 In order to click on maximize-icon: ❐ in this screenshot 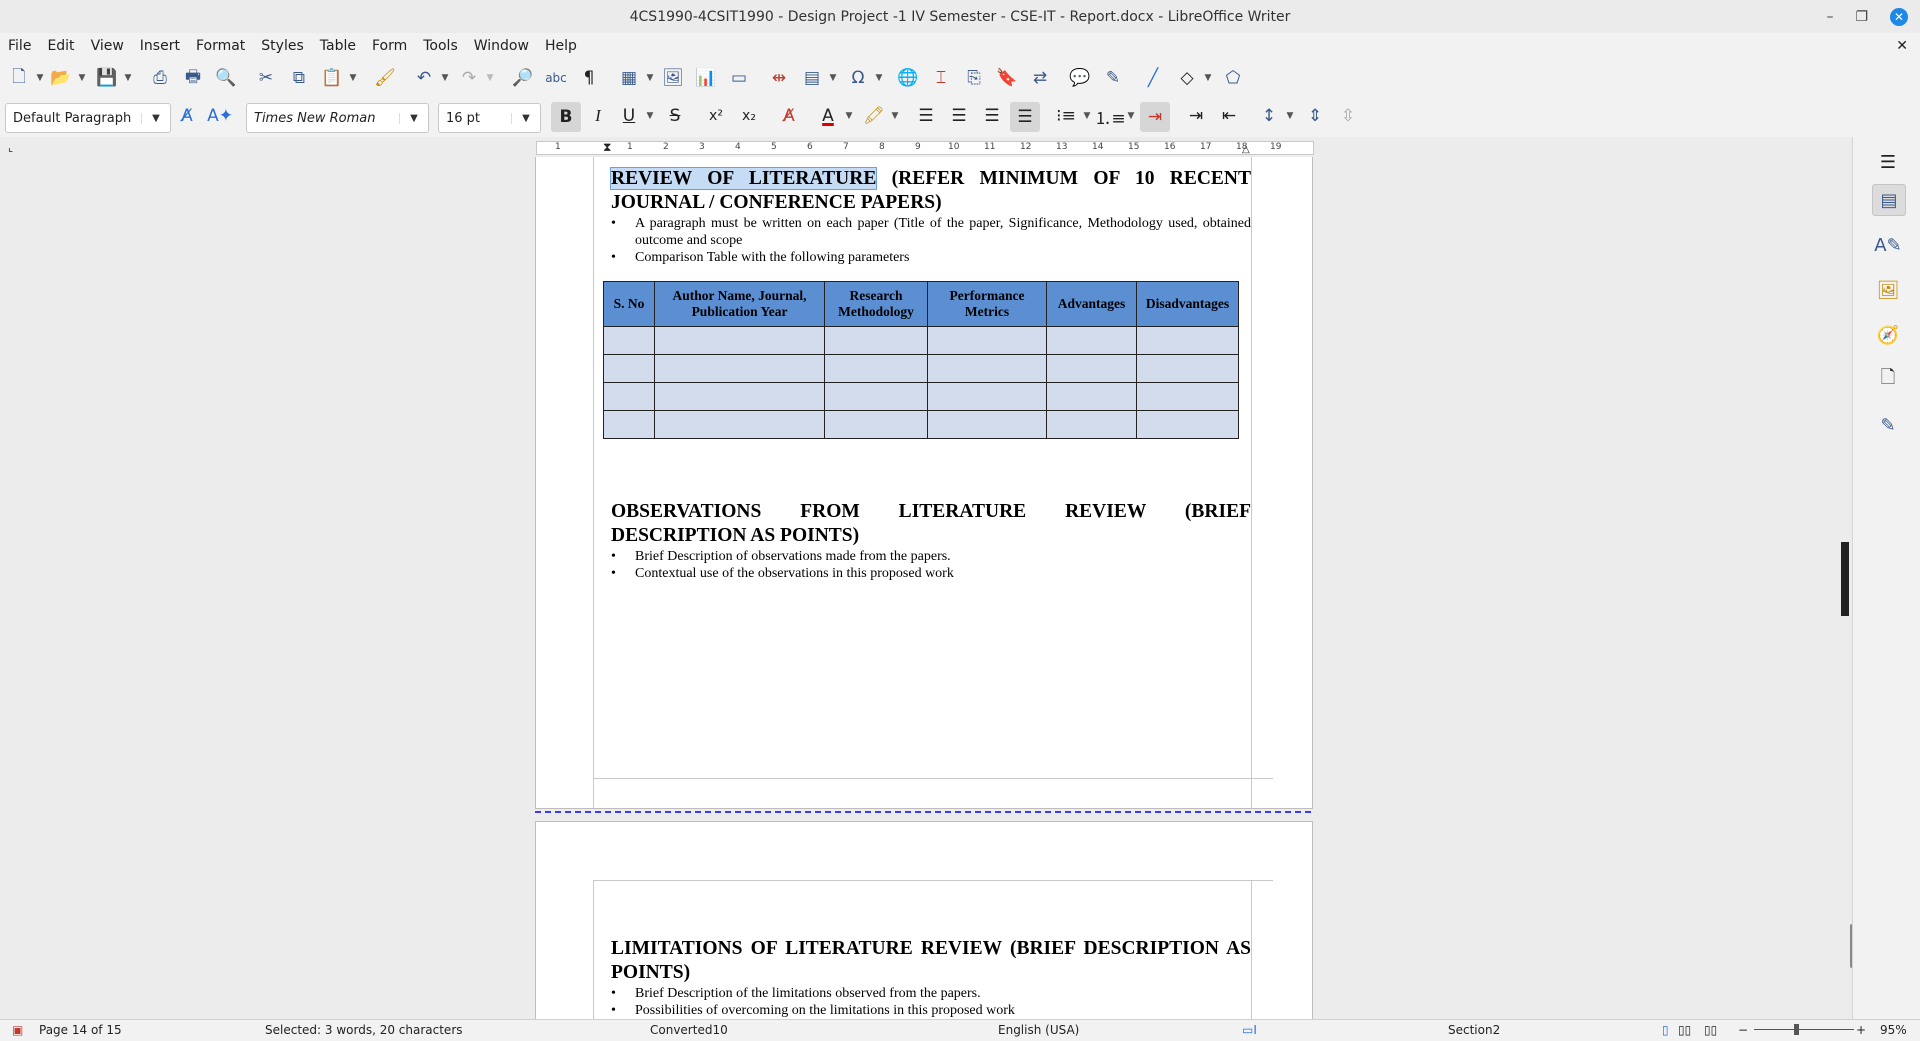, I will do `click(1861, 17)`.